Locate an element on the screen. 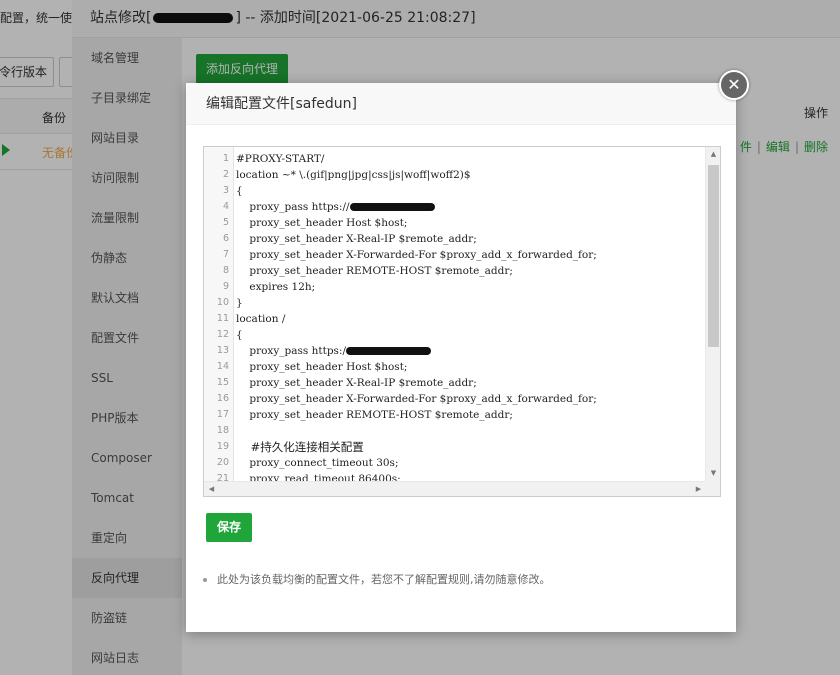 The width and height of the screenshot is (840, 675). code-line: 18 is located at coordinates (222, 430).